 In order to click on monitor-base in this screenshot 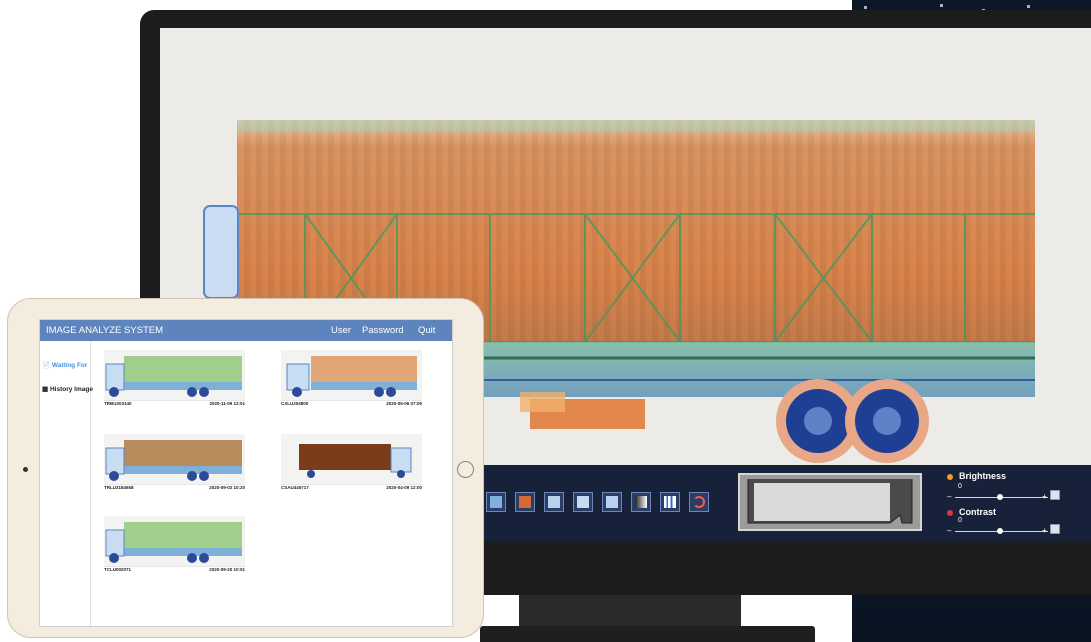, I will do `click(647, 634)`.